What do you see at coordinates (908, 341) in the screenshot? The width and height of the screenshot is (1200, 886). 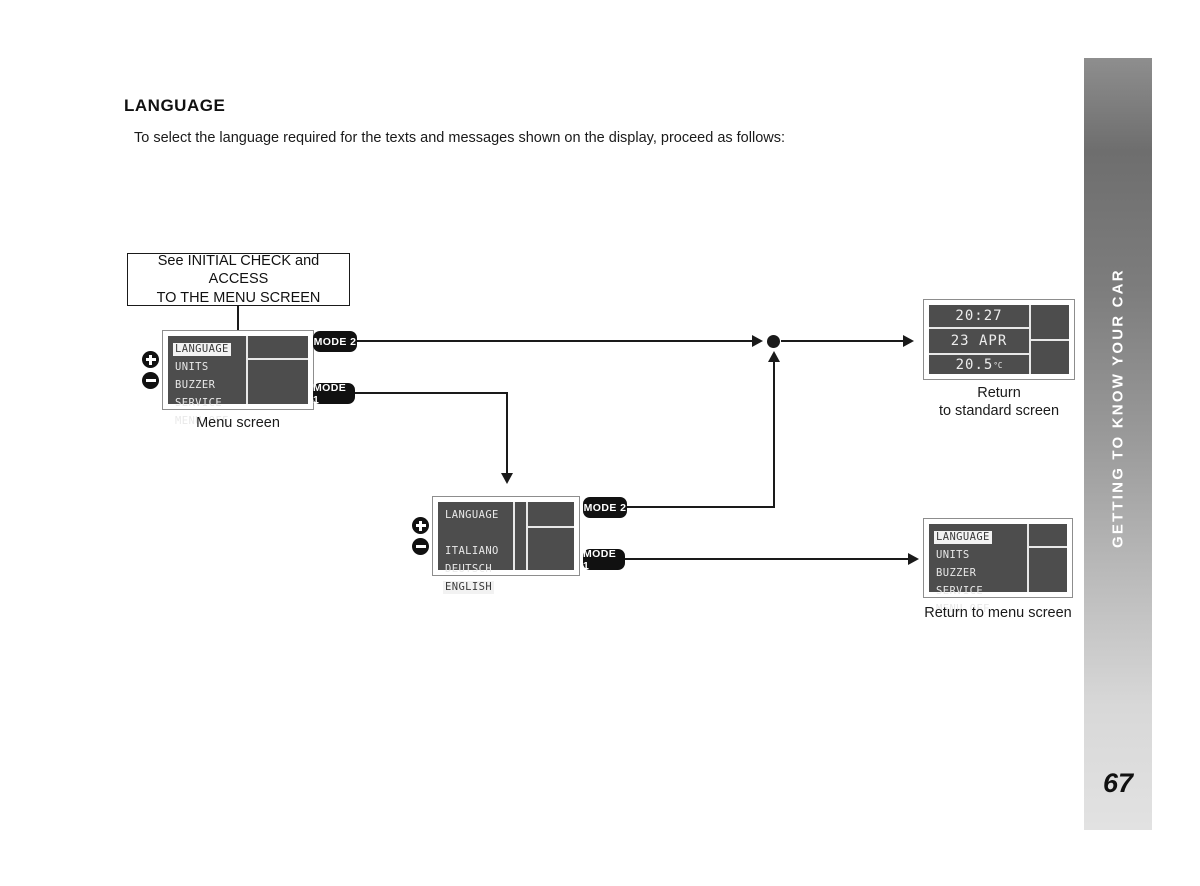 I see `flow-arrow-to-standard-screen` at bounding box center [908, 341].